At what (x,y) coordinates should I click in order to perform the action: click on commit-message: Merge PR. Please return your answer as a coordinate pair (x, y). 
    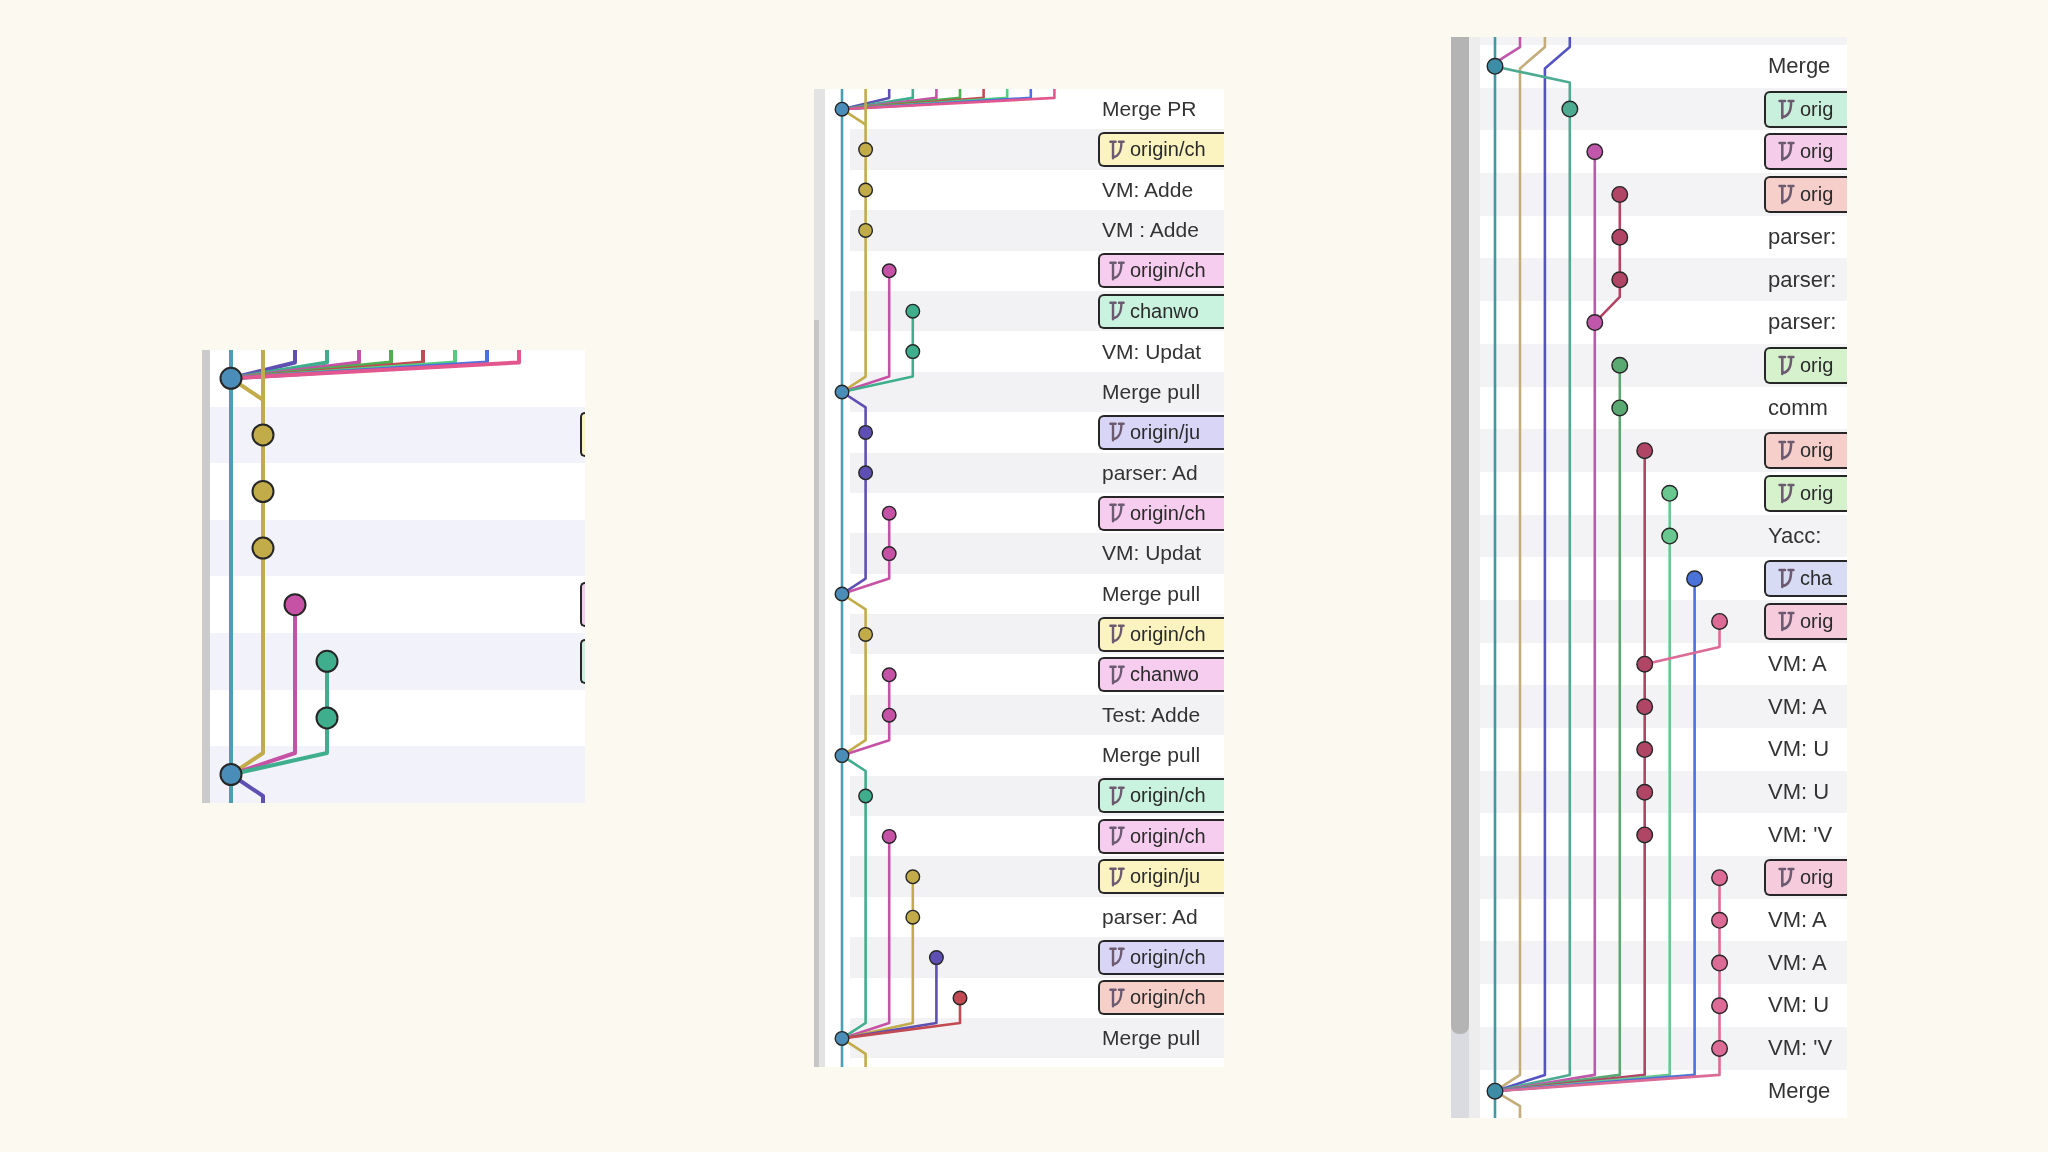
    Looking at the image, I should click on (1149, 109).